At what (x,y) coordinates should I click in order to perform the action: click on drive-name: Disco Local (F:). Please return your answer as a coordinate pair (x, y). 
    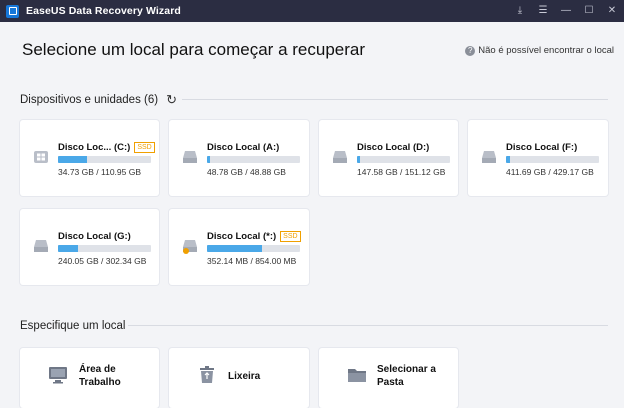
    Looking at the image, I should click on (542, 147).